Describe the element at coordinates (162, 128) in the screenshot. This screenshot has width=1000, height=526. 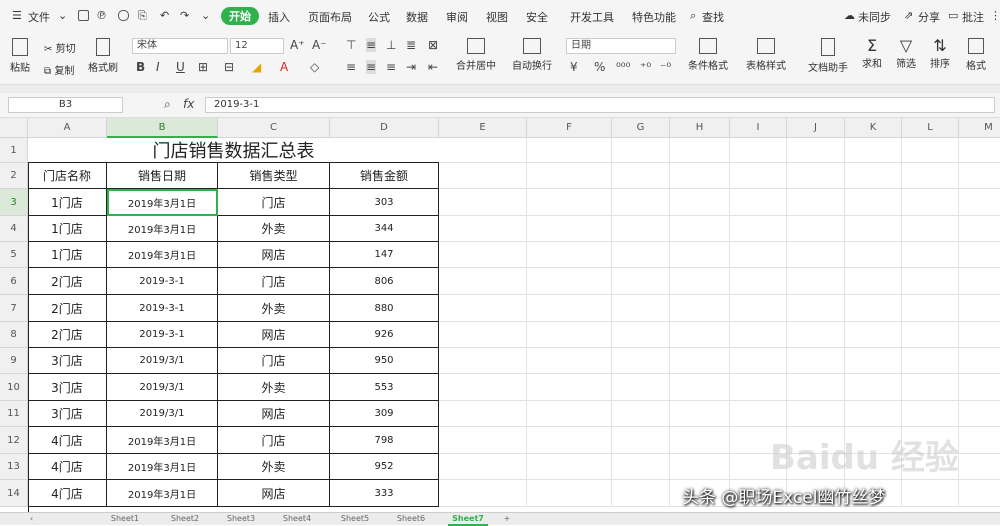
I see `column-header-b: B` at that location.